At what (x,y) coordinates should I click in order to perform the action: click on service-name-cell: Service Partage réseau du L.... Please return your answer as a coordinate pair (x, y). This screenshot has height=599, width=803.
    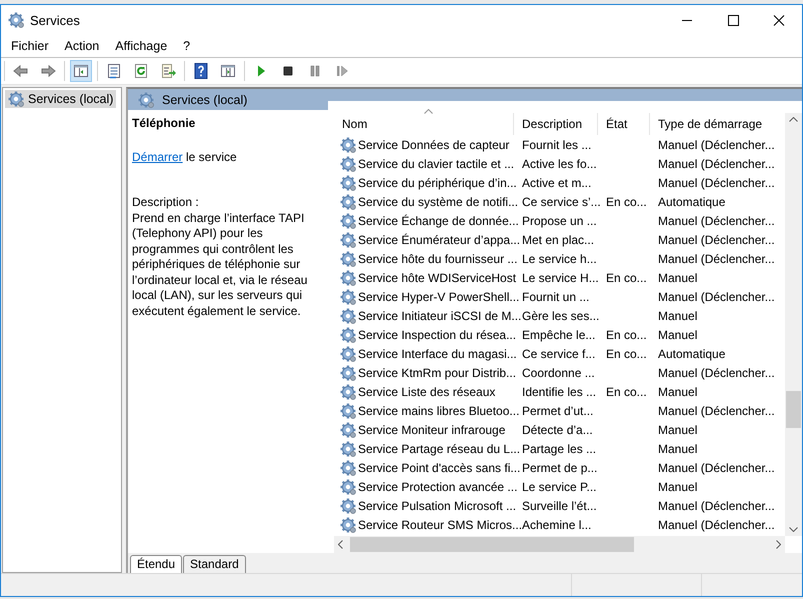
    Looking at the image, I should click on (439, 449).